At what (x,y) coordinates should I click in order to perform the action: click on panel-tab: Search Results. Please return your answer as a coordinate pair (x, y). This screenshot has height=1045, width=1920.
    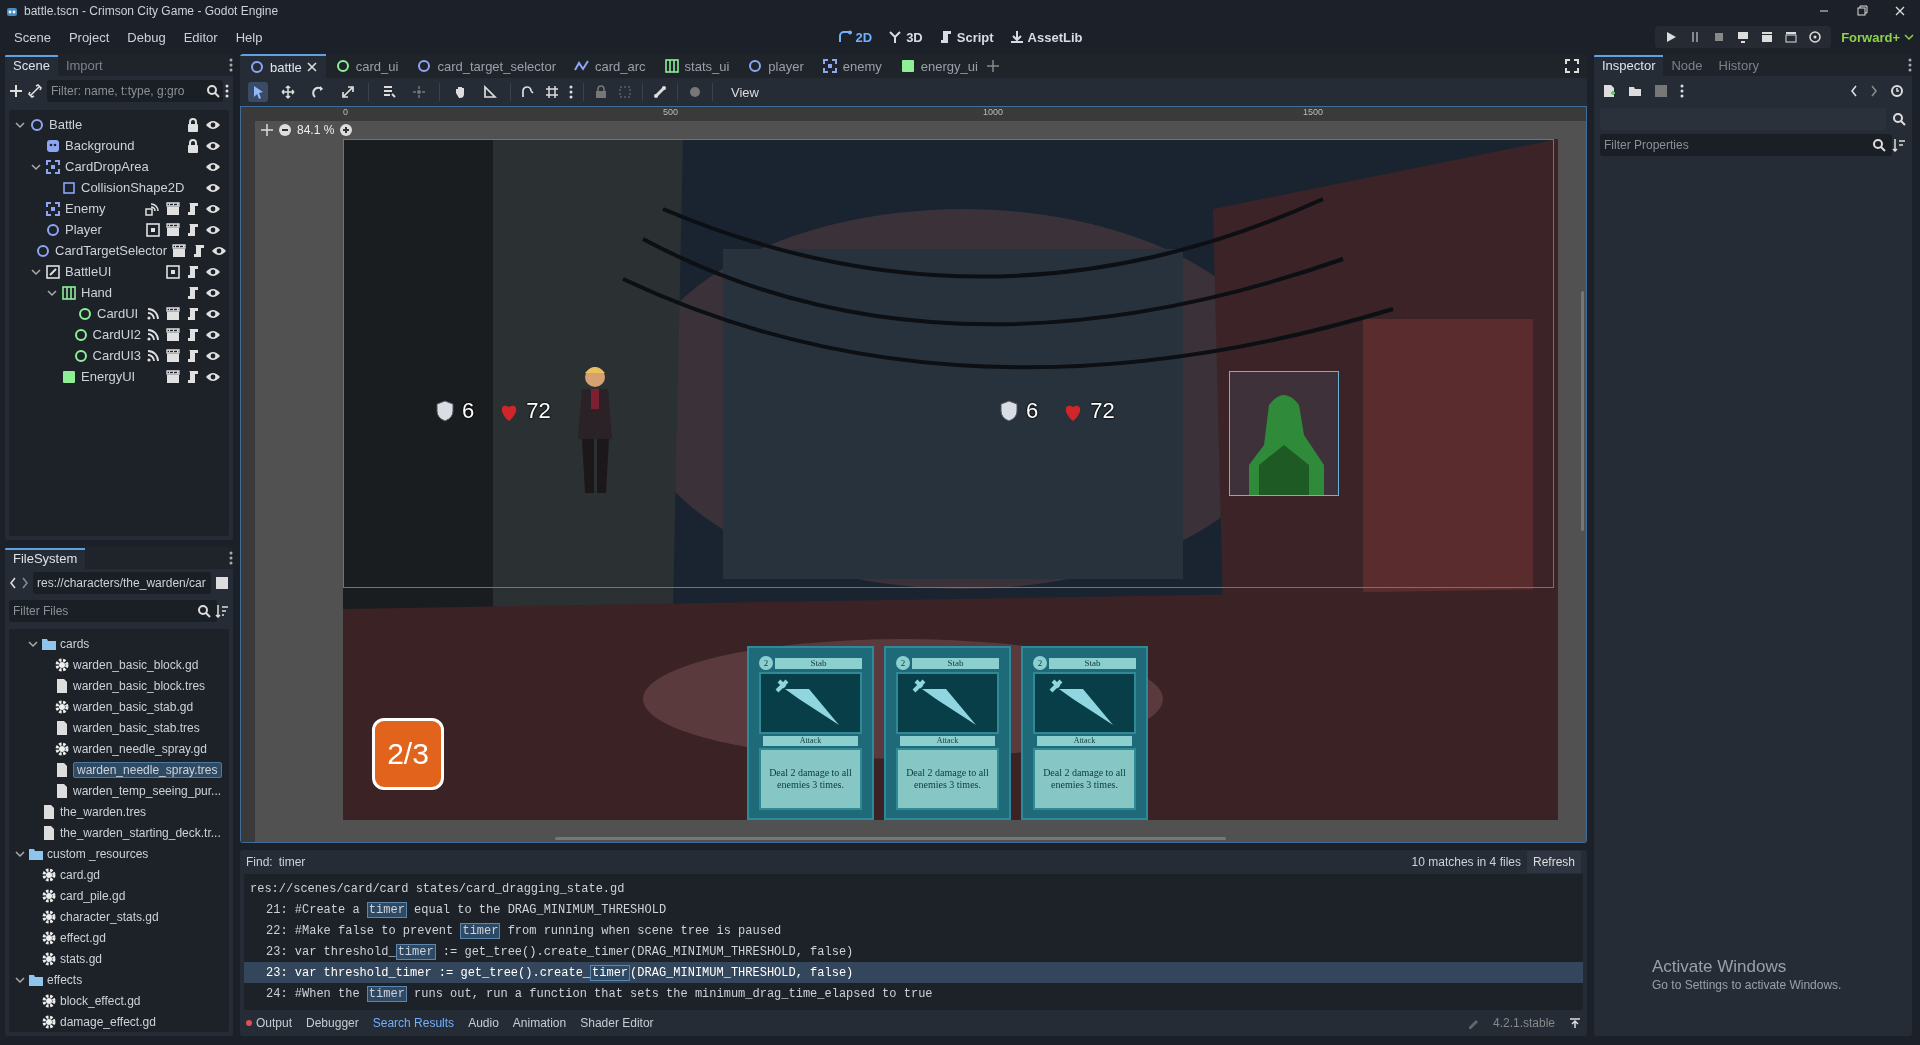
    Looking at the image, I should click on (413, 1023).